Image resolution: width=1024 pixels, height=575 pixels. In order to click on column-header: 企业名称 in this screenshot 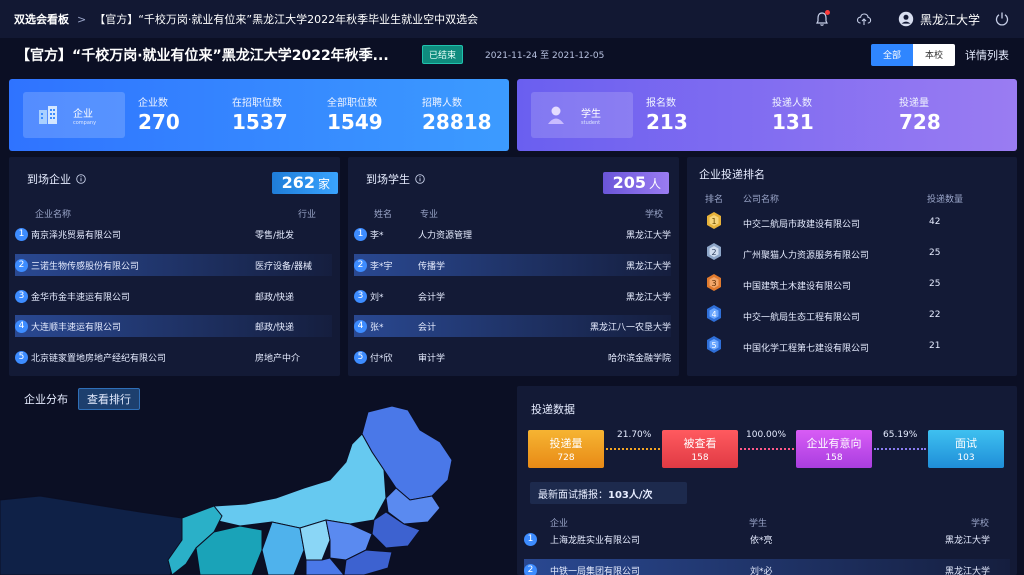, I will do `click(53, 215)`.